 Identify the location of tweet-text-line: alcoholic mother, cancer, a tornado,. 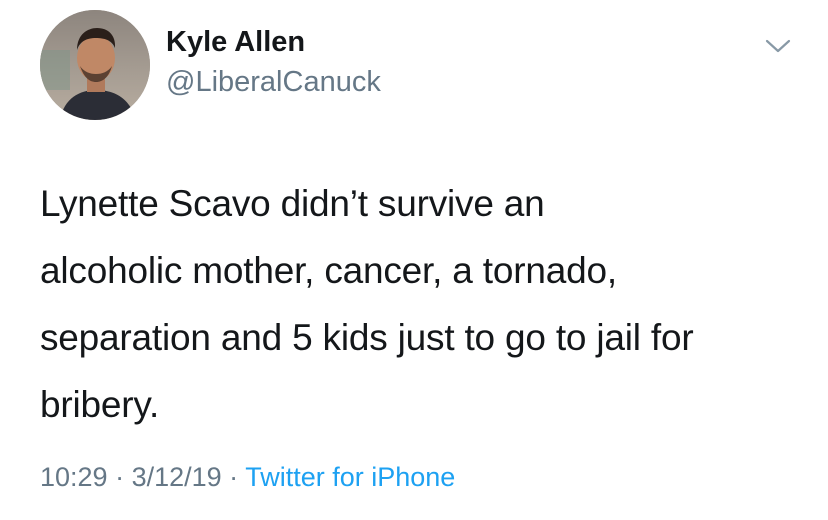
(328, 270).